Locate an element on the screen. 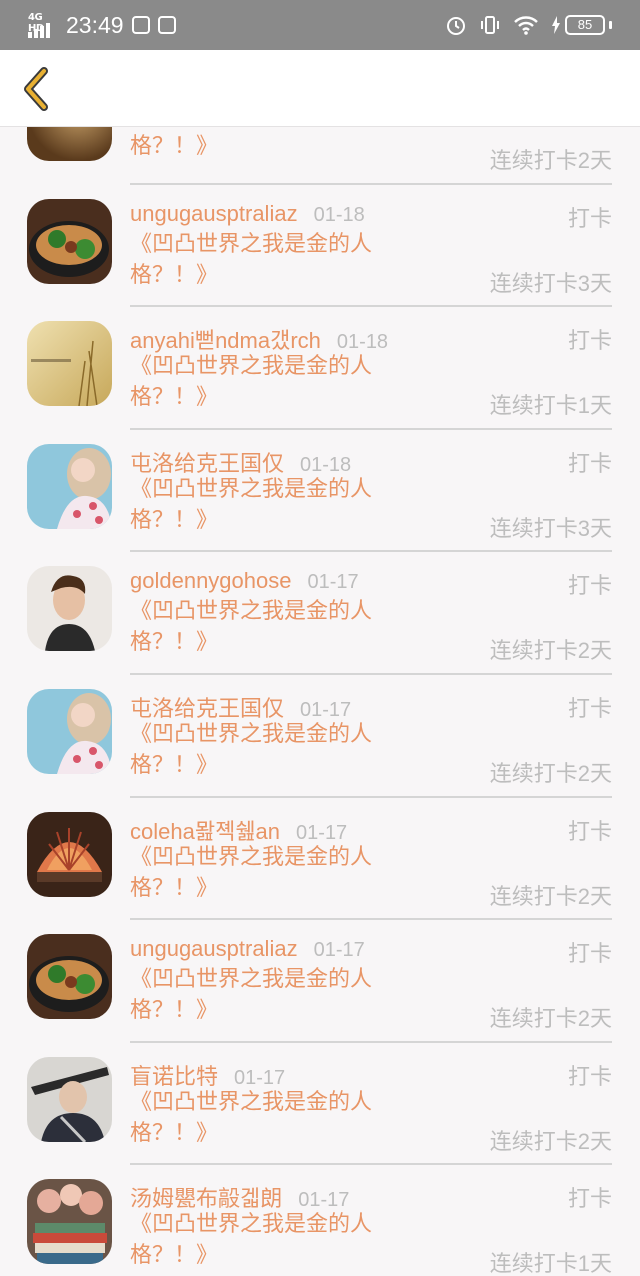  status-bar: 4G HD 23:49 85 is located at coordinates (320, 25).